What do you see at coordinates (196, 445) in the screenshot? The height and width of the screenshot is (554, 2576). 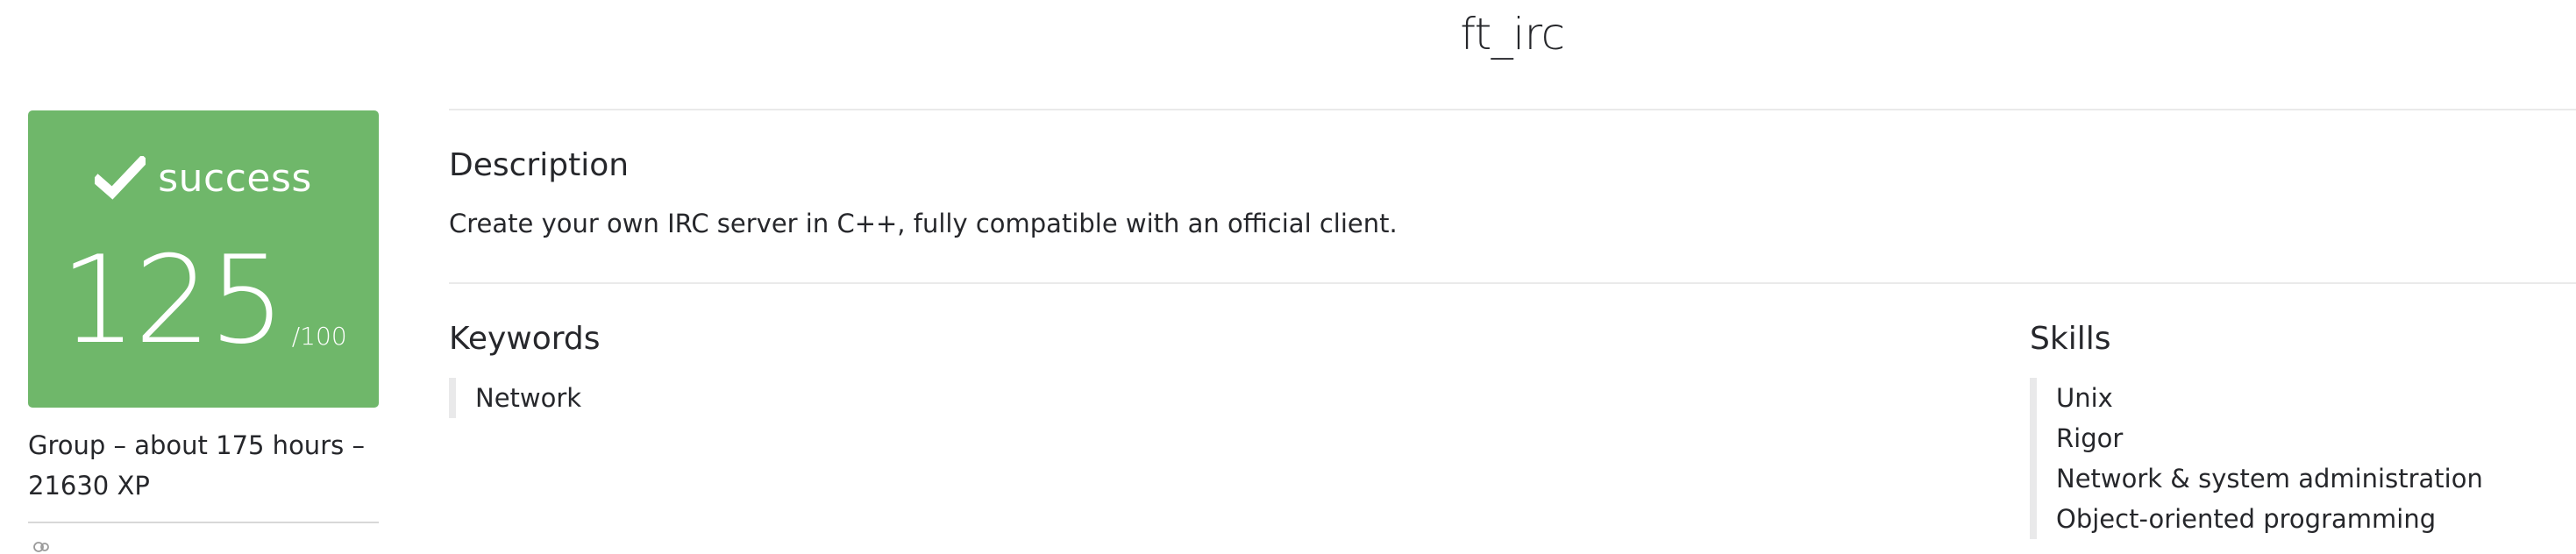 I see `project-meta-line-1: Group – about 175 hours –` at bounding box center [196, 445].